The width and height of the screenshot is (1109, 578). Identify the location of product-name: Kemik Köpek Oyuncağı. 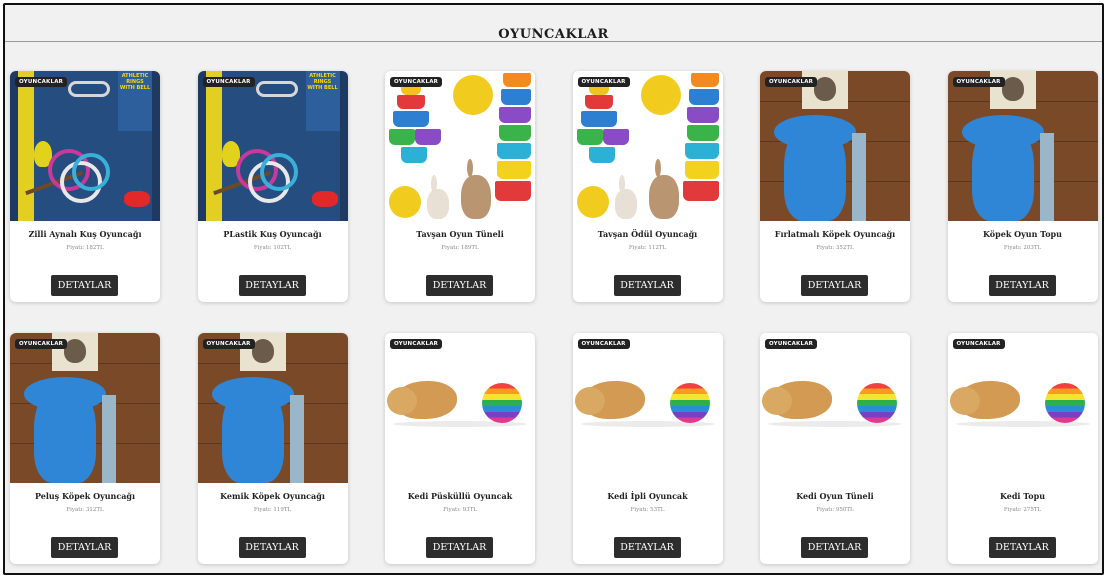
(272, 496).